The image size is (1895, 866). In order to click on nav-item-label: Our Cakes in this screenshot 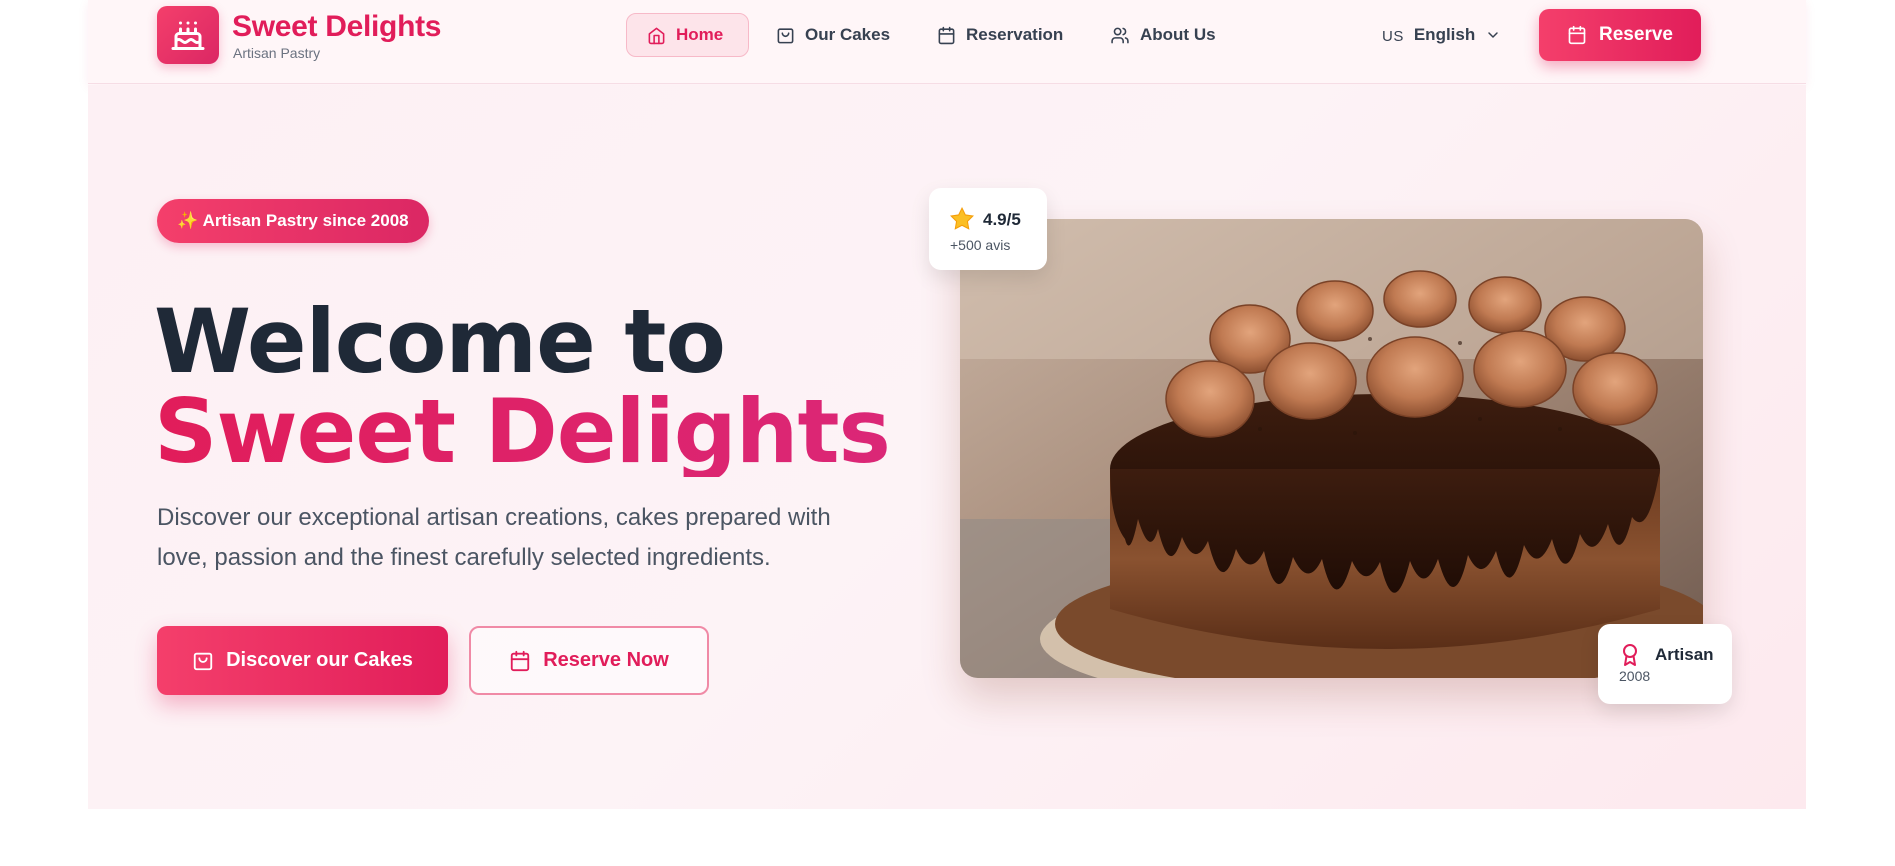, I will do `click(848, 34)`.